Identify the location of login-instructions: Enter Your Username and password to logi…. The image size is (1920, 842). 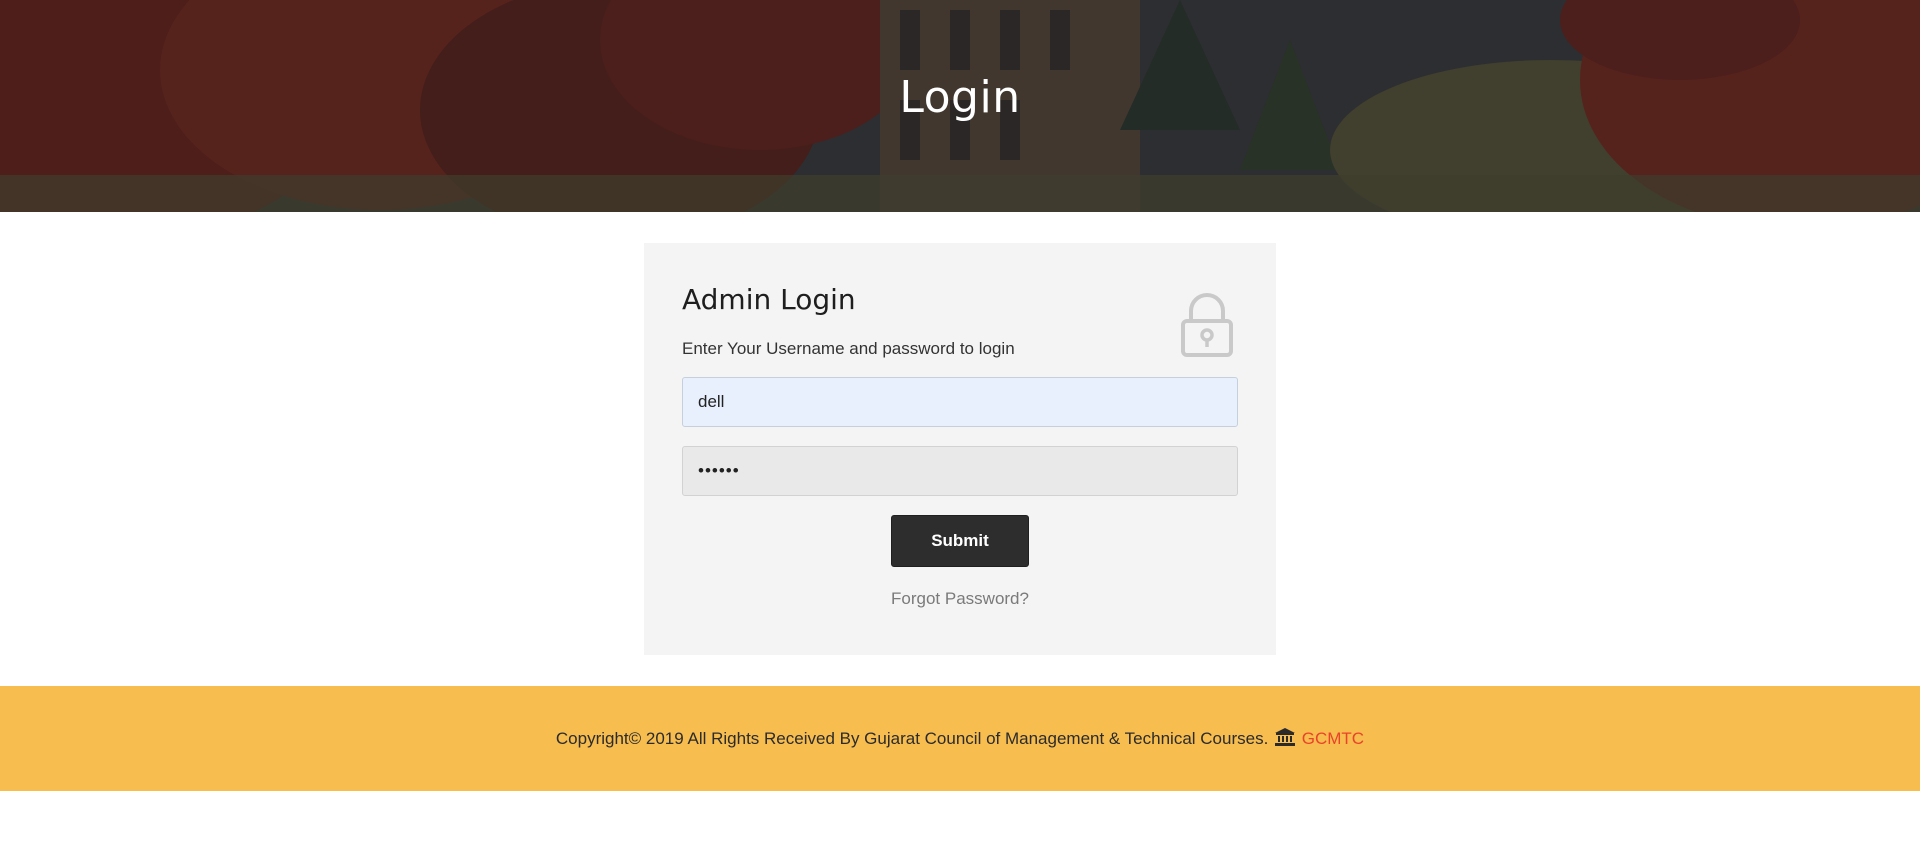
(848, 348).